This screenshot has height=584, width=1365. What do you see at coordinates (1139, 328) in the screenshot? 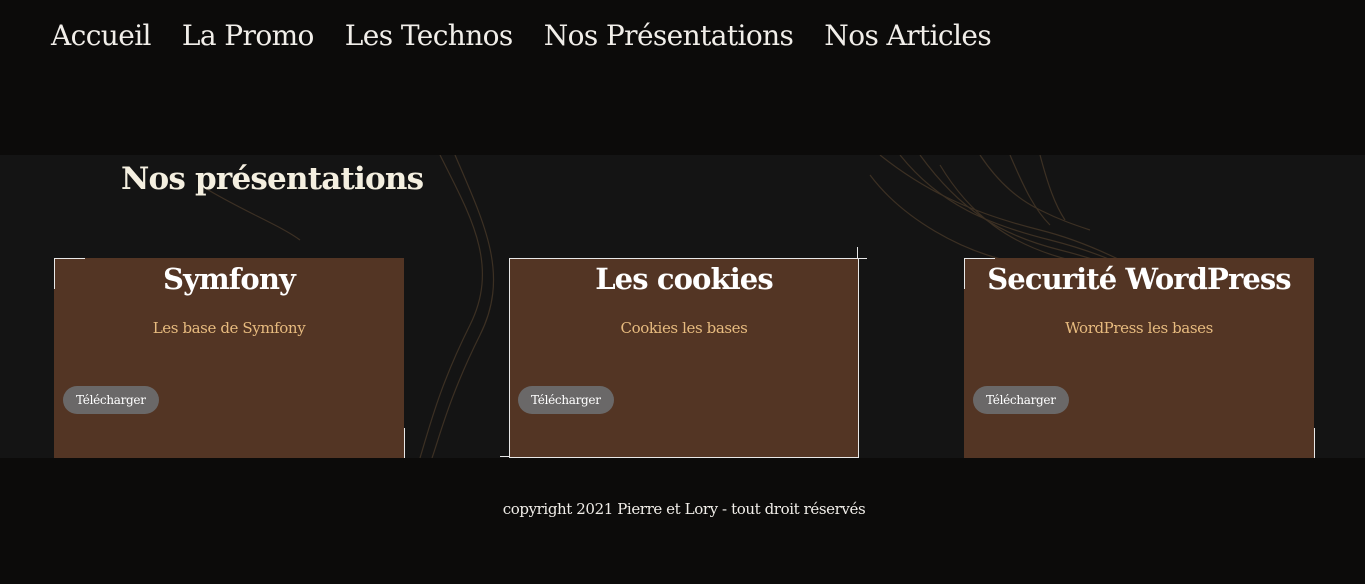
I see `card-description: WordPress les bases` at bounding box center [1139, 328].